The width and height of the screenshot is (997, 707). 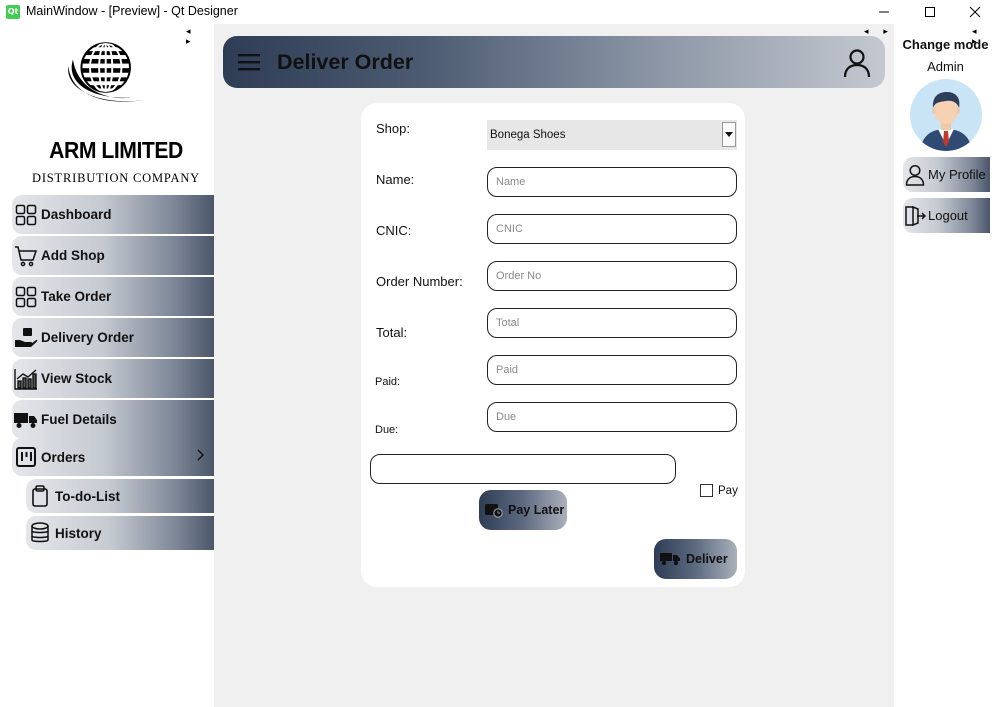 I want to click on sidebar-item-view-stock: View Stock, so click(x=113, y=378).